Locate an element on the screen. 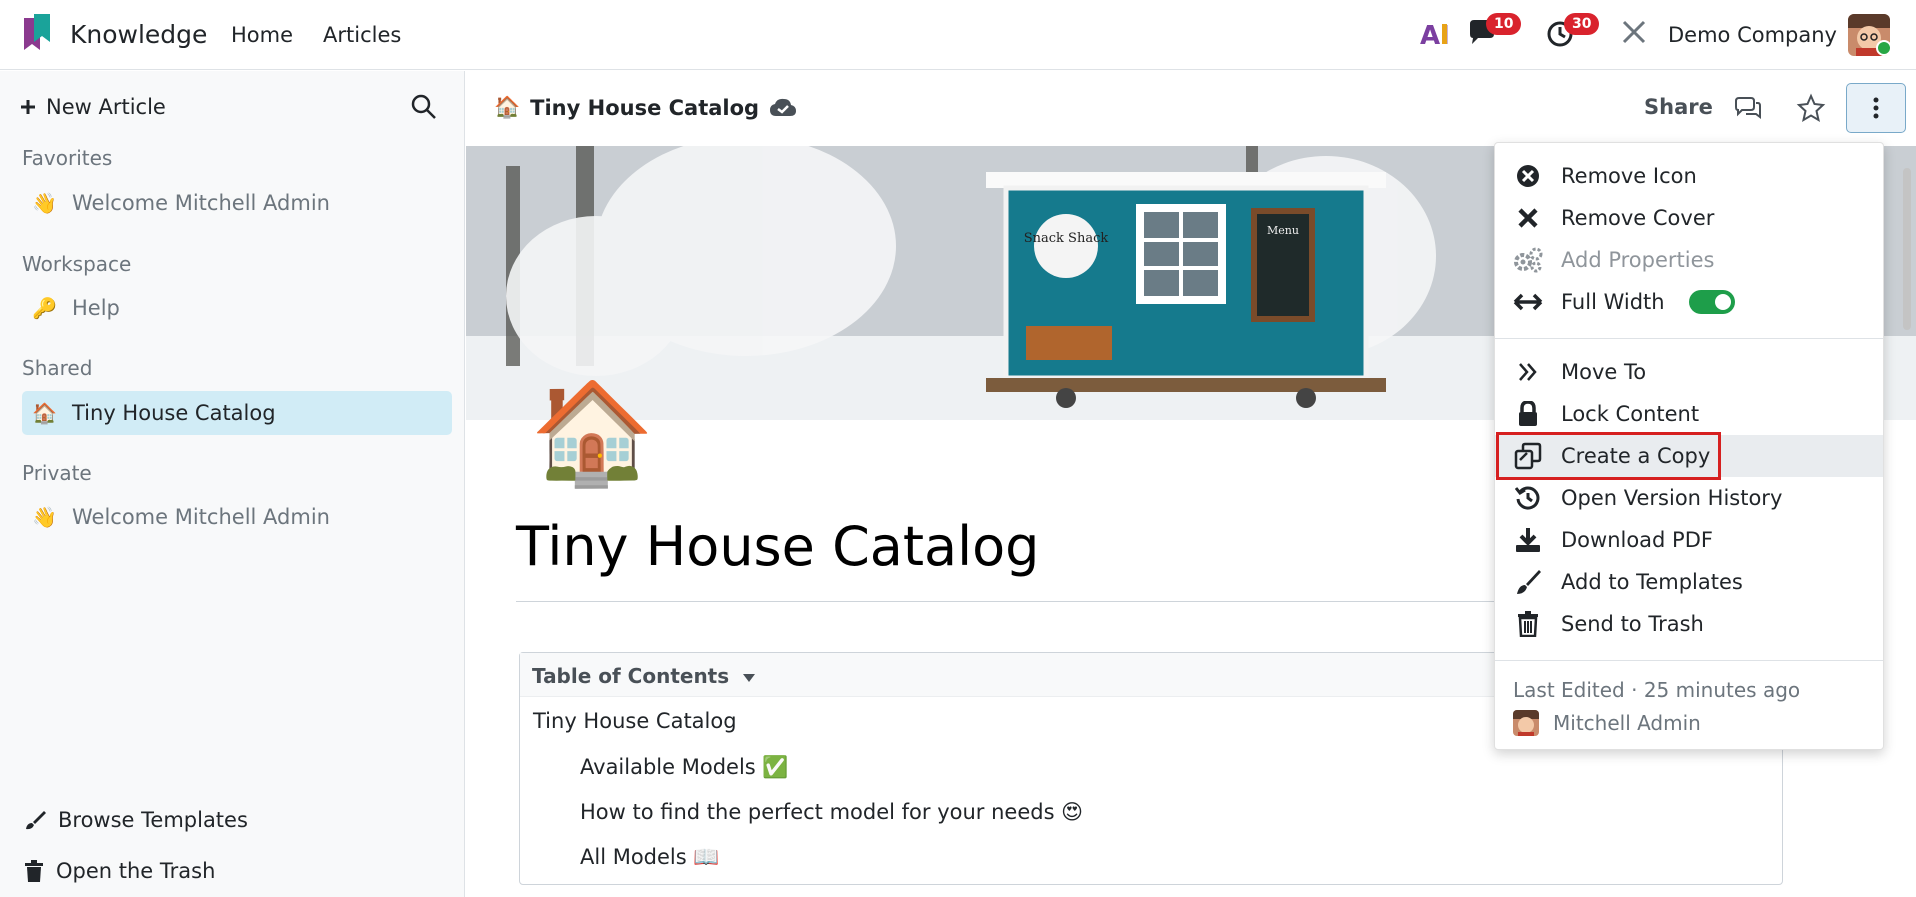  menu-item-label: Download PDF is located at coordinates (1637, 540).